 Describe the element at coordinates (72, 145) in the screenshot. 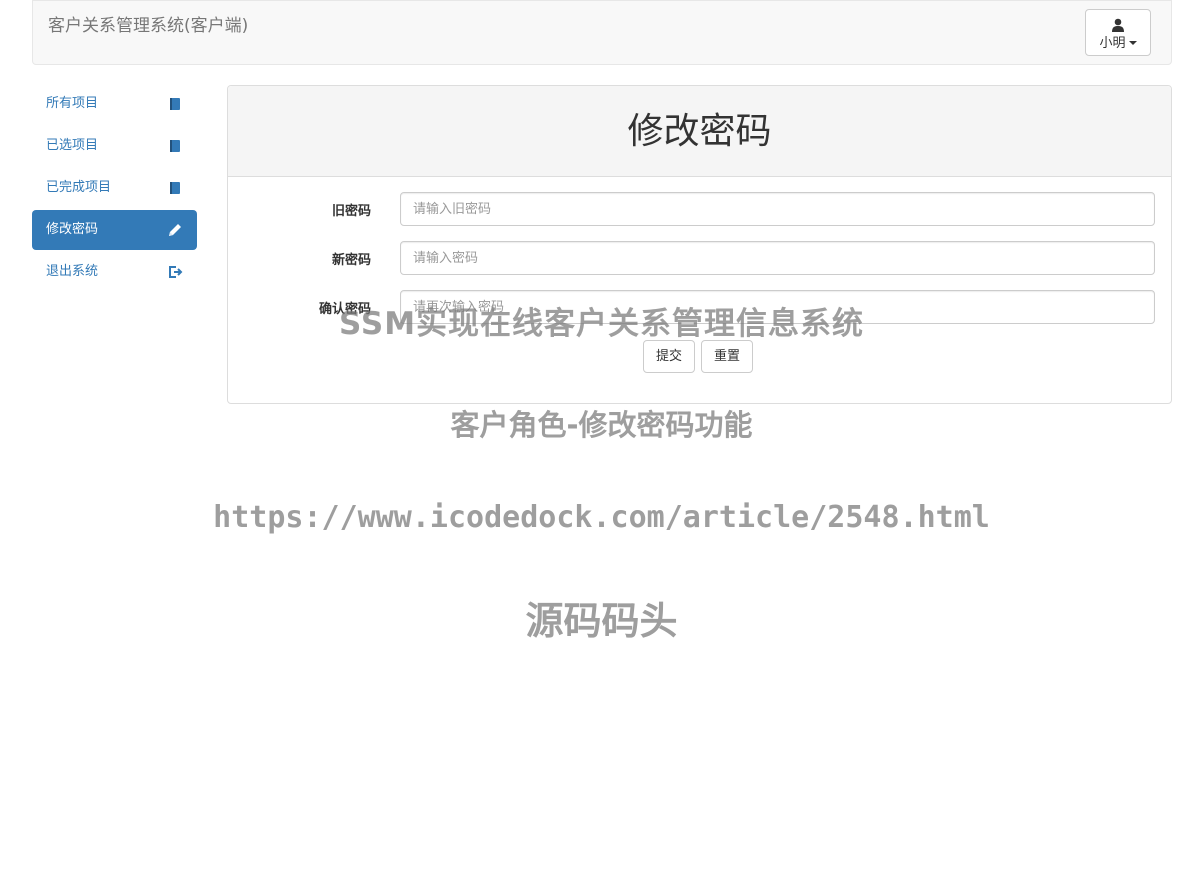

I see `sidebar-item-label: 已选项目` at that location.